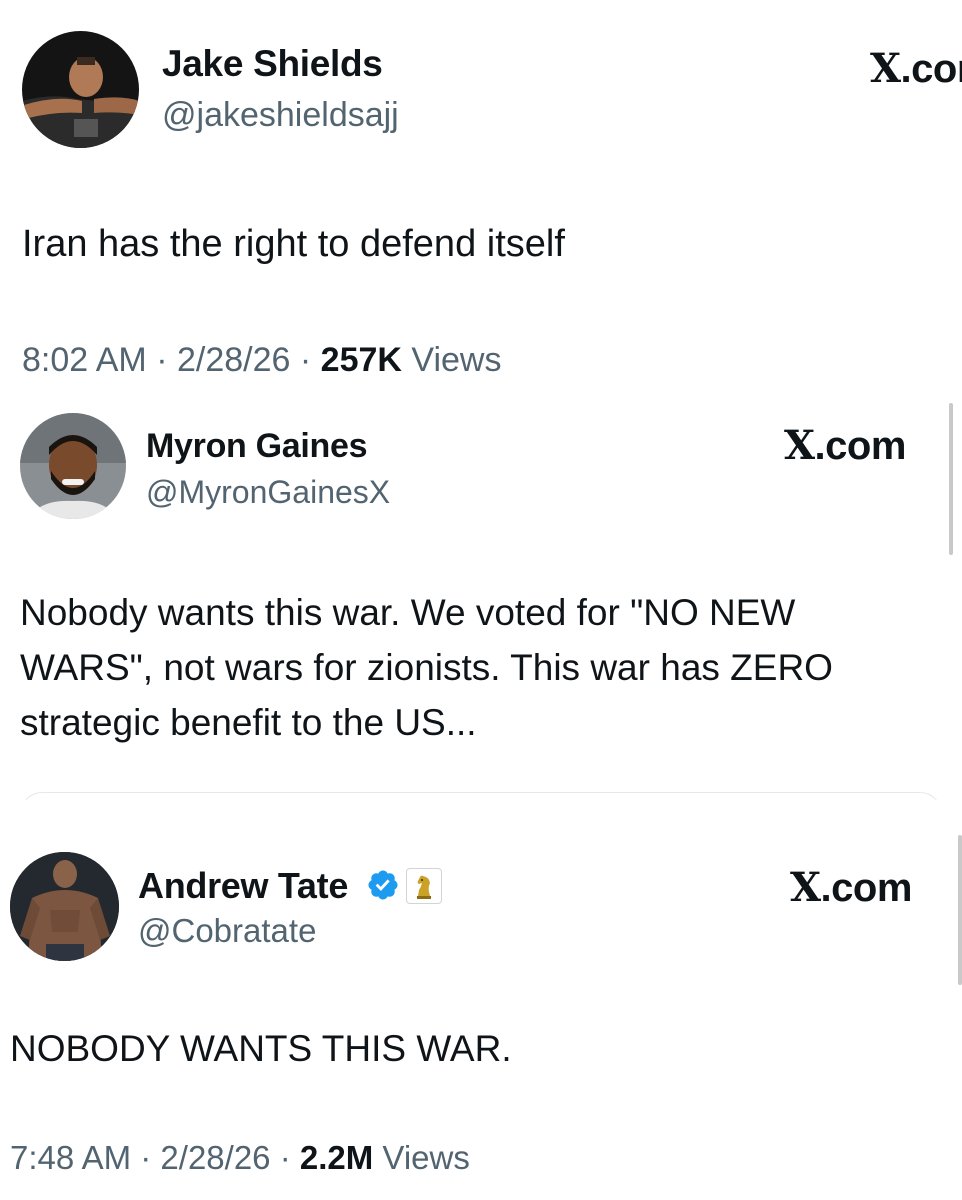 Image resolution: width=962 pixels, height=1200 pixels. What do you see at coordinates (481, 796) in the screenshot?
I see `quote-card-border` at bounding box center [481, 796].